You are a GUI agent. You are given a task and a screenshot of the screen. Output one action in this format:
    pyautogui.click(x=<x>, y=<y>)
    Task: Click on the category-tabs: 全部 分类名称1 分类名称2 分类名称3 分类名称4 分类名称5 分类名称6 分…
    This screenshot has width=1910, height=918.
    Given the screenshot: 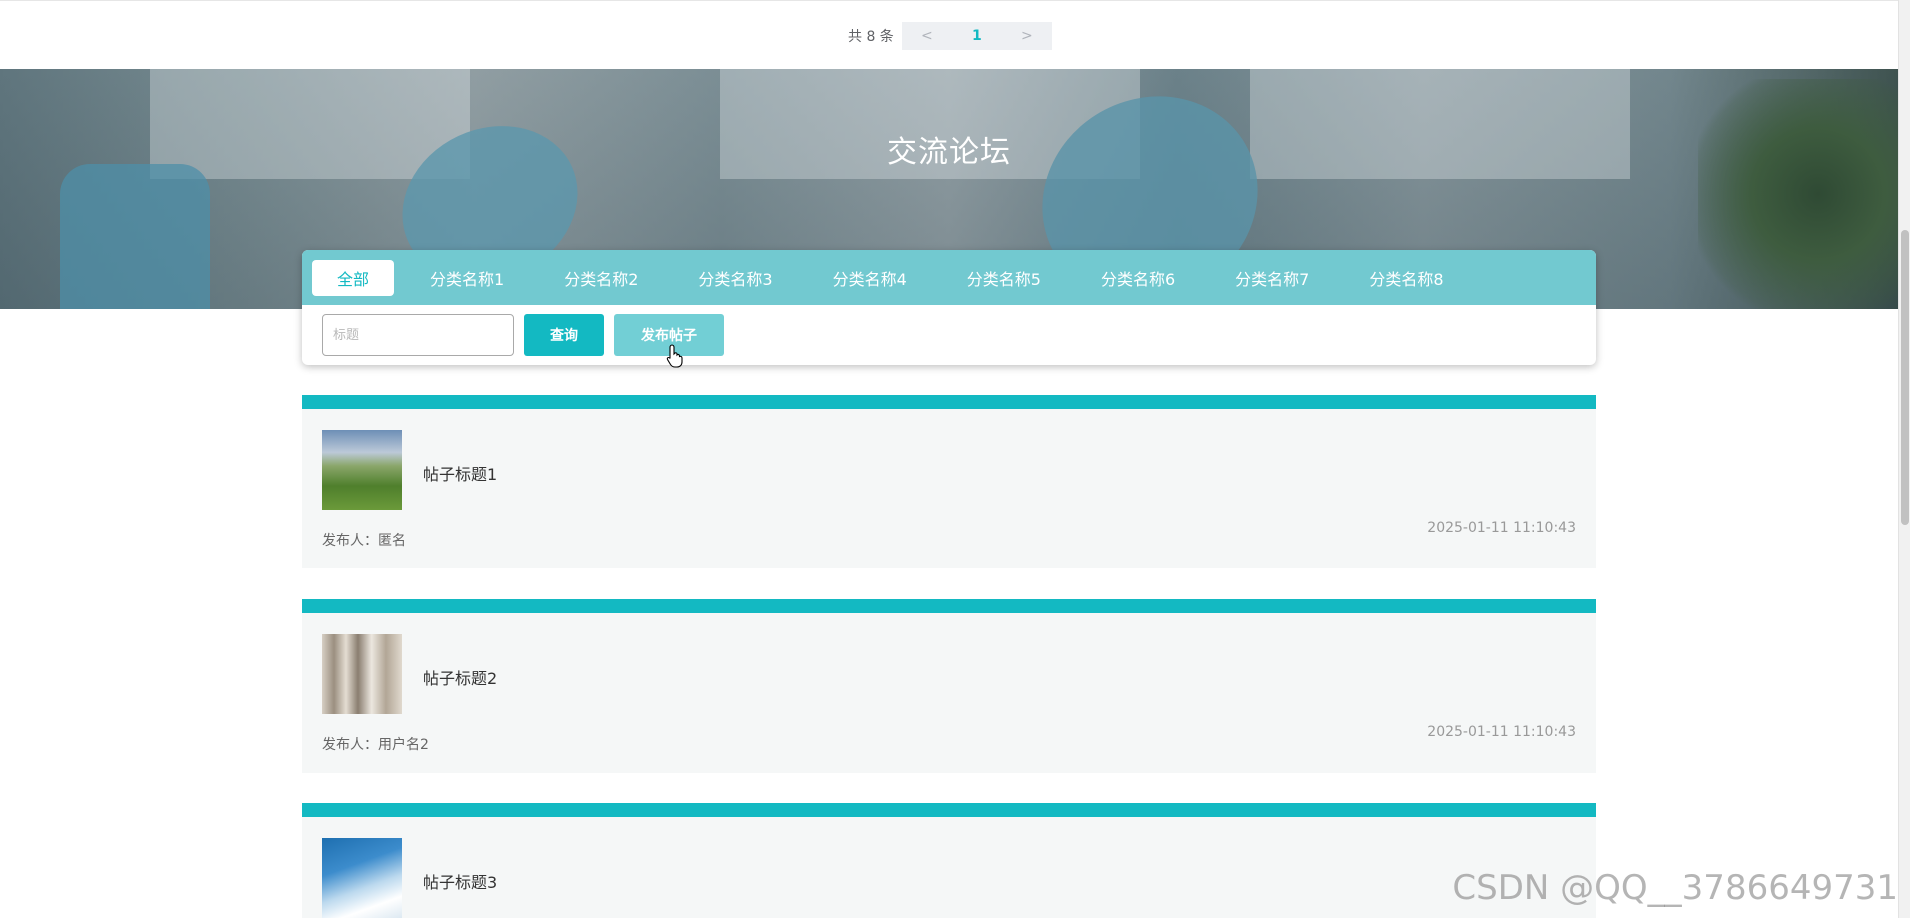 What is the action you would take?
    pyautogui.click(x=949, y=277)
    